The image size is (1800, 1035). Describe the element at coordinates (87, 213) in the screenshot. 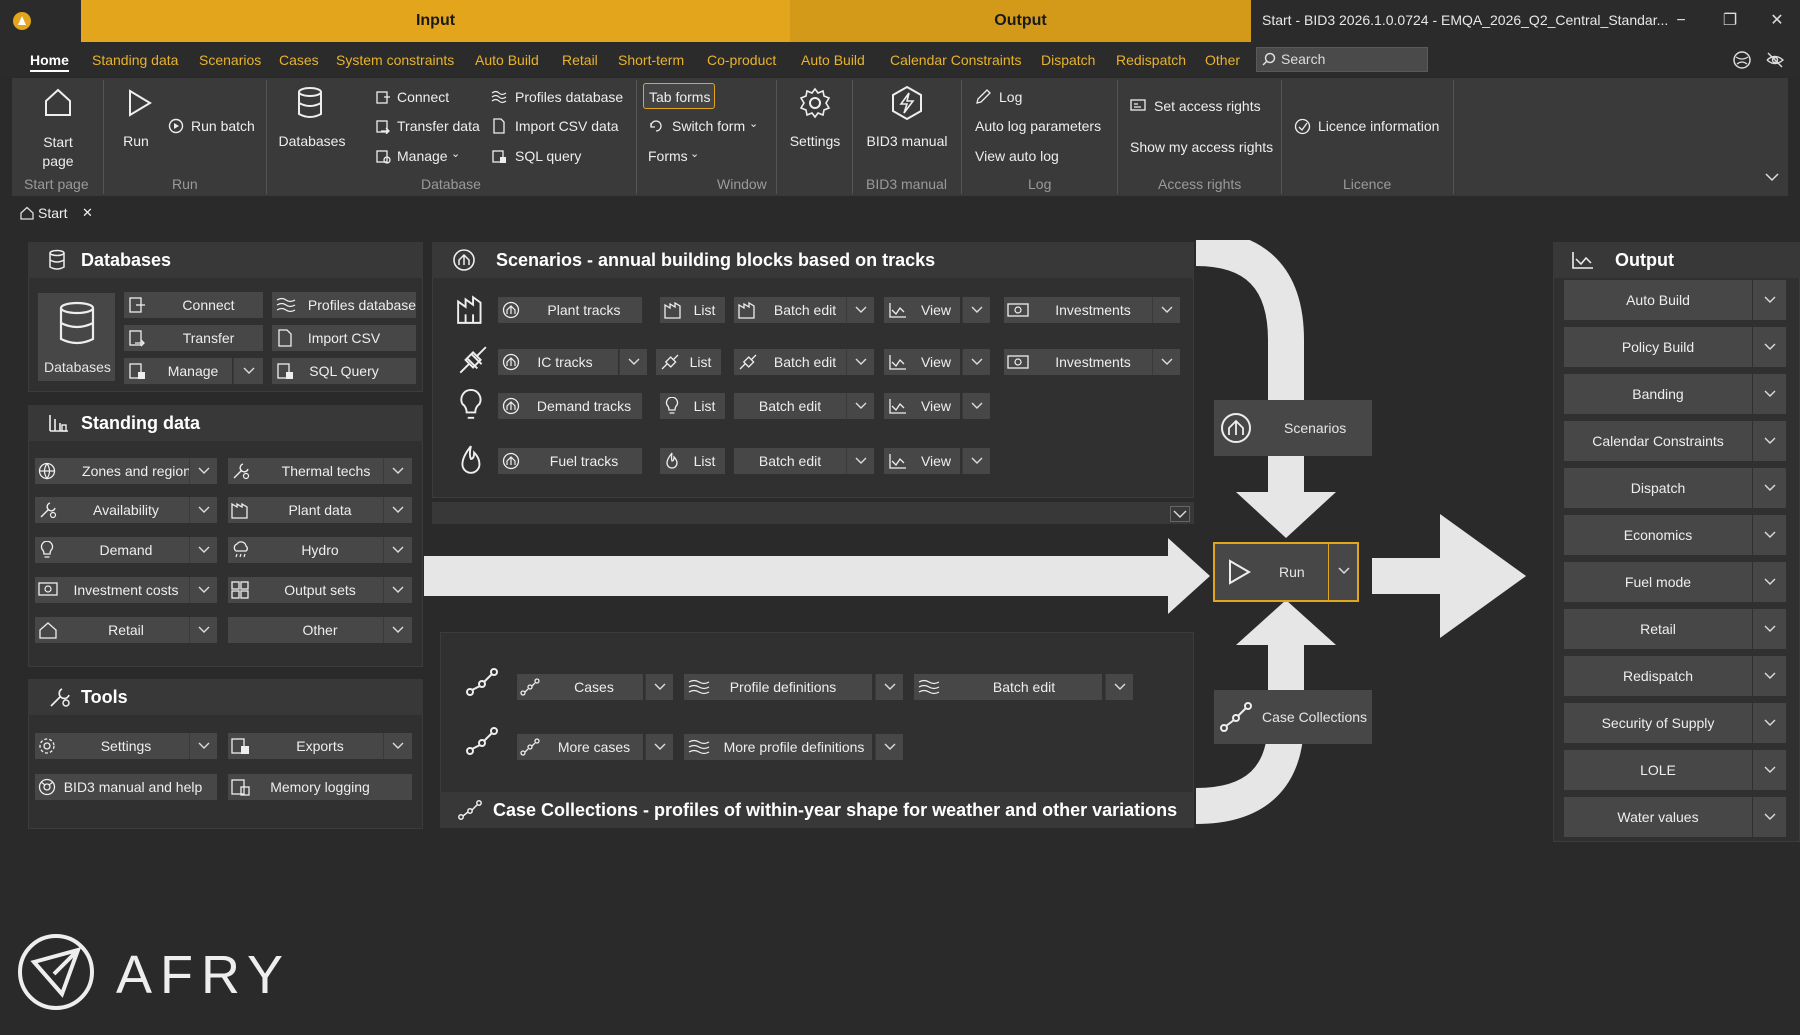

I see `close-tab-icon: ✕` at that location.